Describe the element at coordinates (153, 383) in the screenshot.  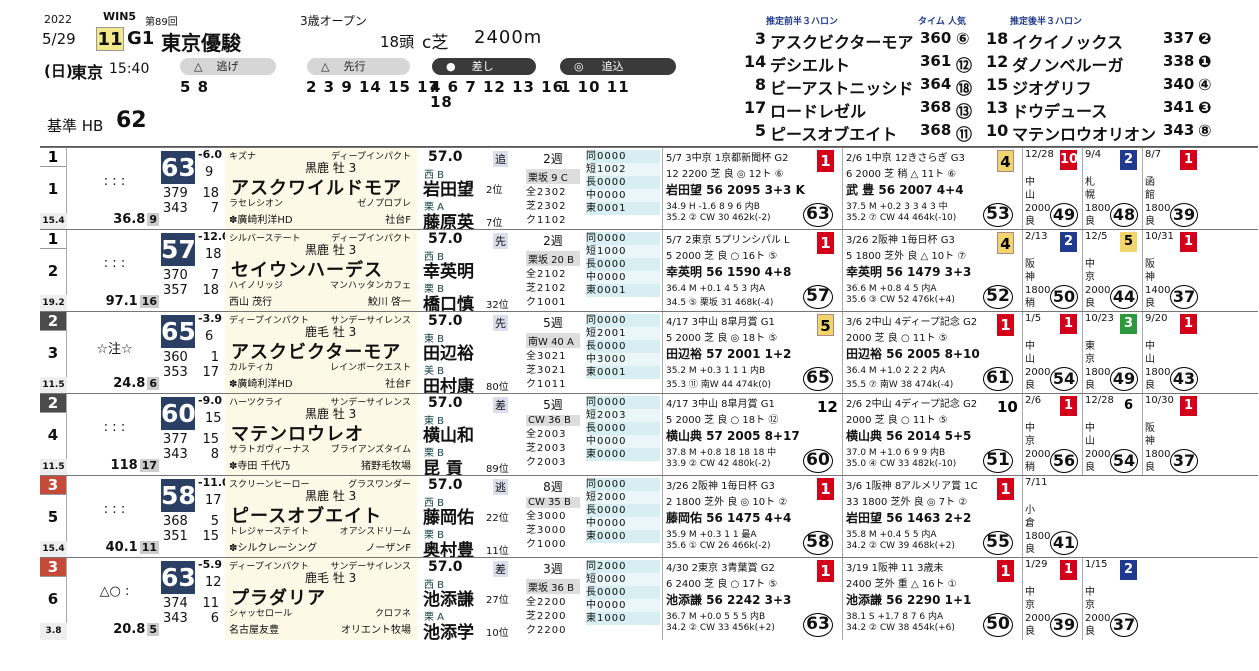
I see `popularity: 6` at that location.